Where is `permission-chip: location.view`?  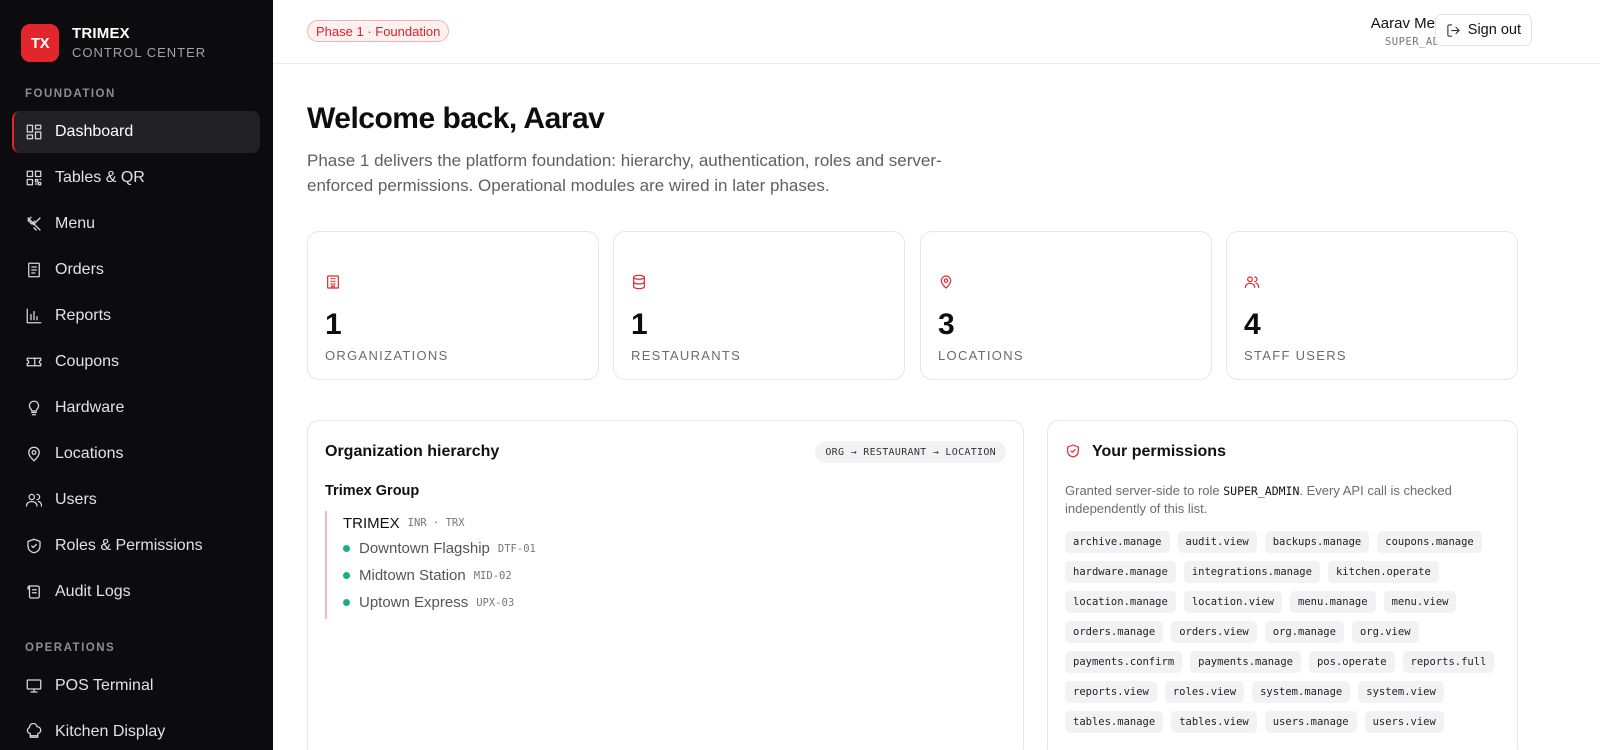 permission-chip: location.view is located at coordinates (1233, 602).